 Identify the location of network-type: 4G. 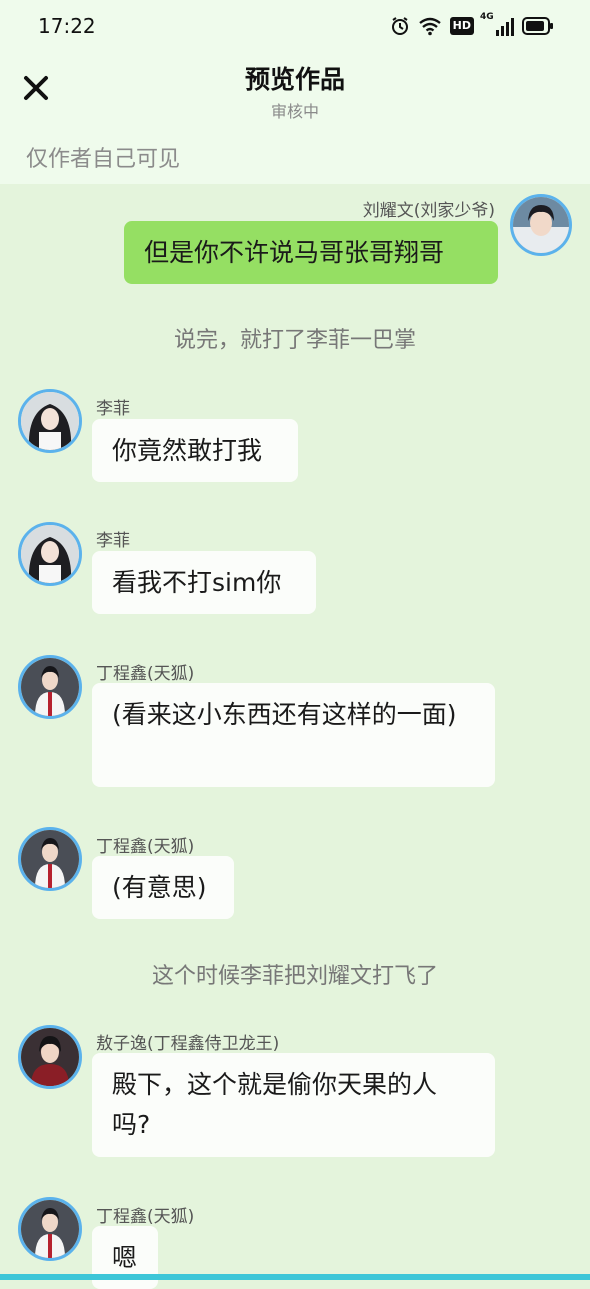
(487, 17).